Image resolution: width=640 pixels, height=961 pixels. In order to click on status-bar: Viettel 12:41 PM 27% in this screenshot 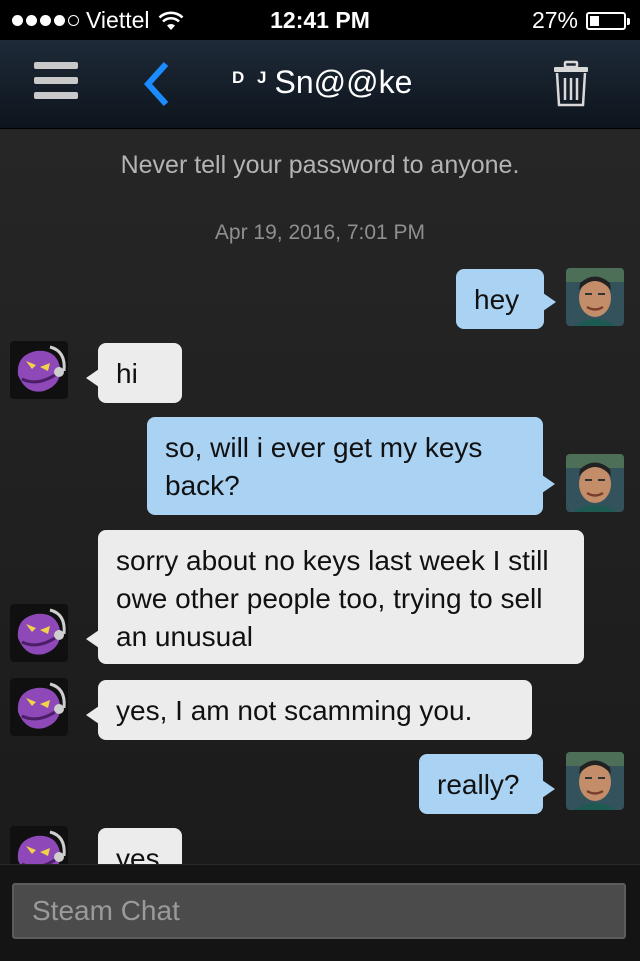, I will do `click(320, 20)`.